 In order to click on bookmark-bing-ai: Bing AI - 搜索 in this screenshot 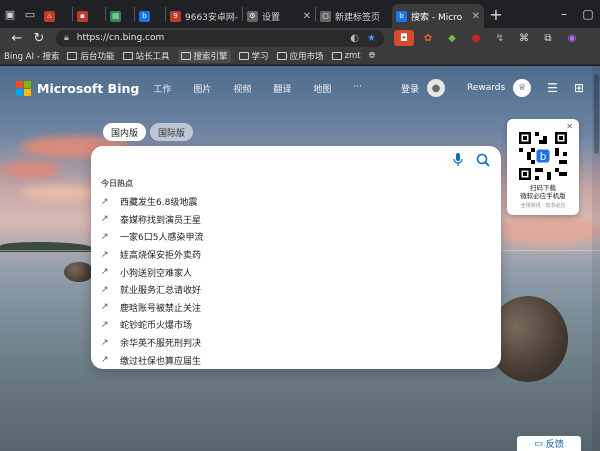, I will do `click(31, 56)`.